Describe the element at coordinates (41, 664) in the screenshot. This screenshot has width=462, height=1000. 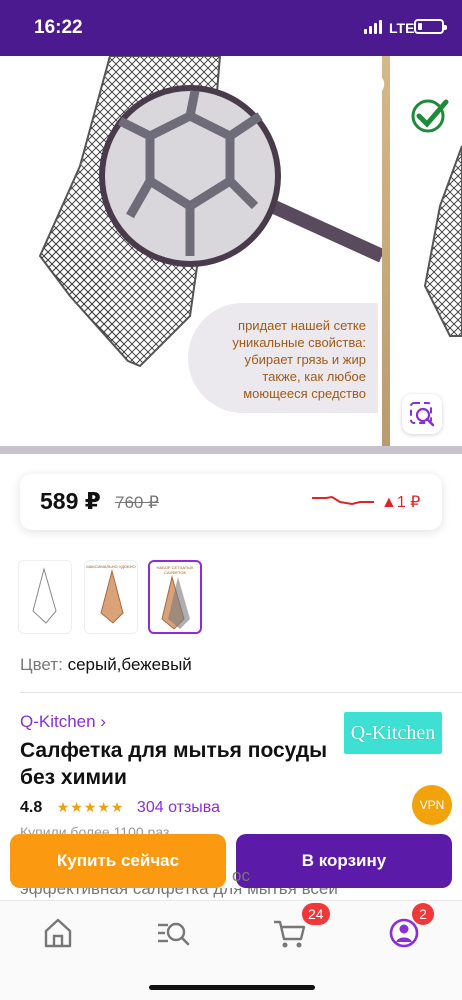
I see `color-label: Цвет:` at that location.